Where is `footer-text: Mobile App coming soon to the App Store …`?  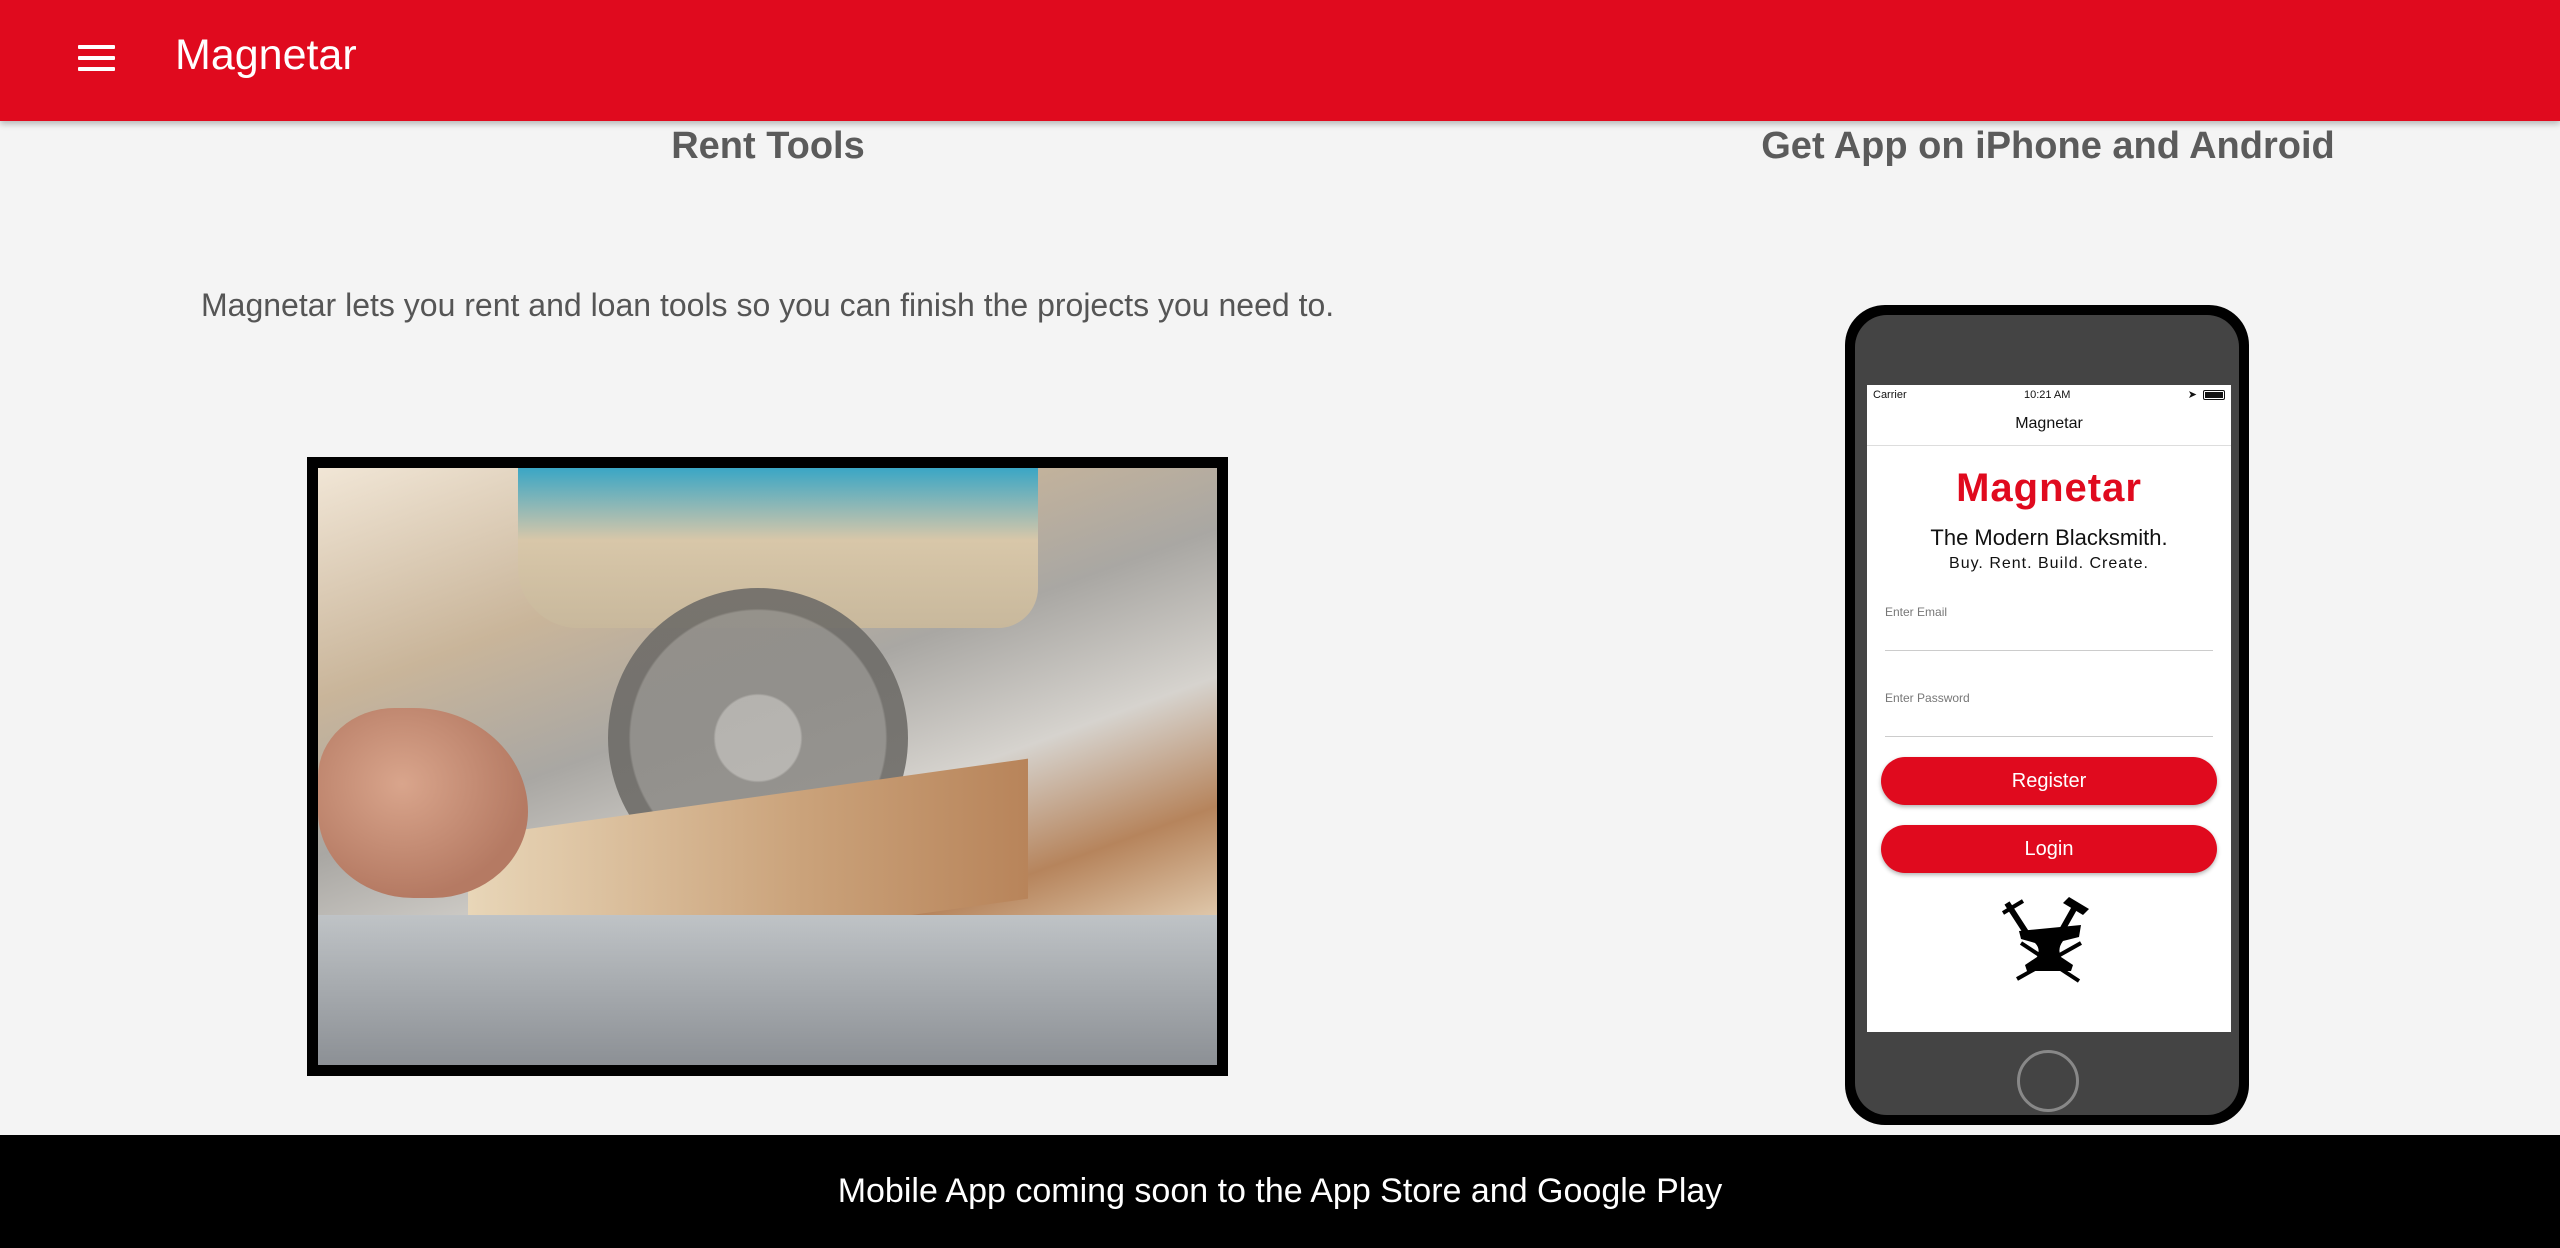 footer-text: Mobile App coming soon to the App Store … is located at coordinates (1280, 1191).